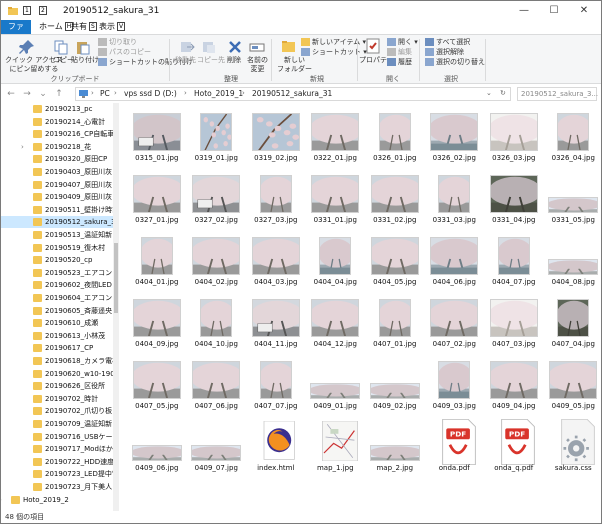 This screenshot has height=524, width=602. What do you see at coordinates (336, 138) in the screenshot?
I see `file-tile: 0322_01.jpg` at bounding box center [336, 138].